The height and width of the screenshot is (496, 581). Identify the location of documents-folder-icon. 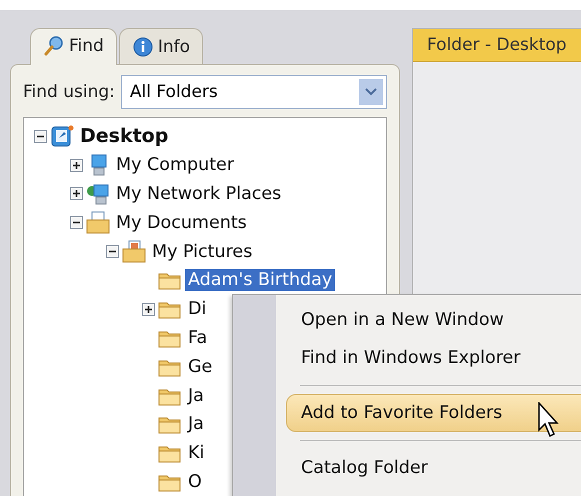
(98, 222).